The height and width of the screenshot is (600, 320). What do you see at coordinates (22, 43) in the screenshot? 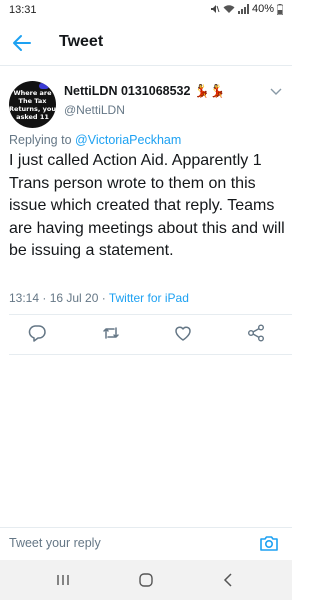
I see `arrow-left-icon` at bounding box center [22, 43].